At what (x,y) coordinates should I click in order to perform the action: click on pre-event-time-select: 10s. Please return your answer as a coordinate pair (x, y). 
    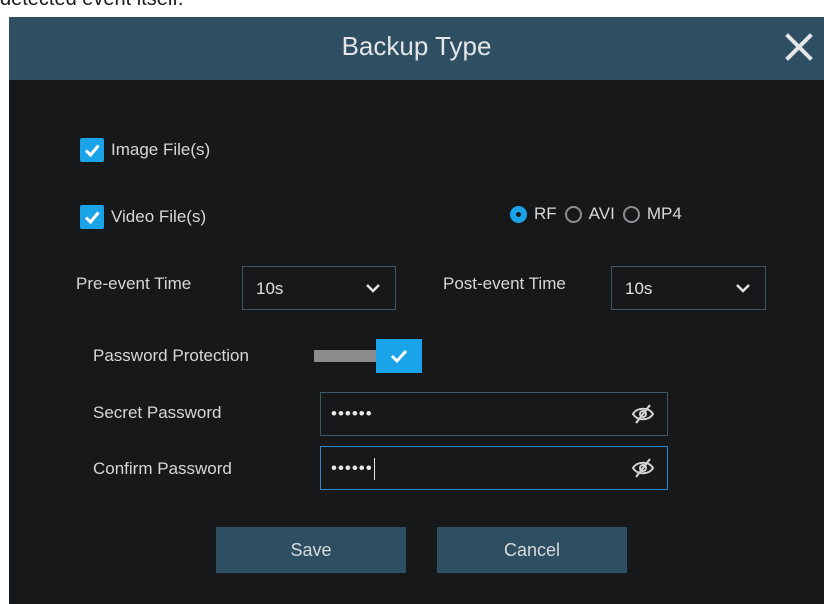
    Looking at the image, I should click on (319, 288).